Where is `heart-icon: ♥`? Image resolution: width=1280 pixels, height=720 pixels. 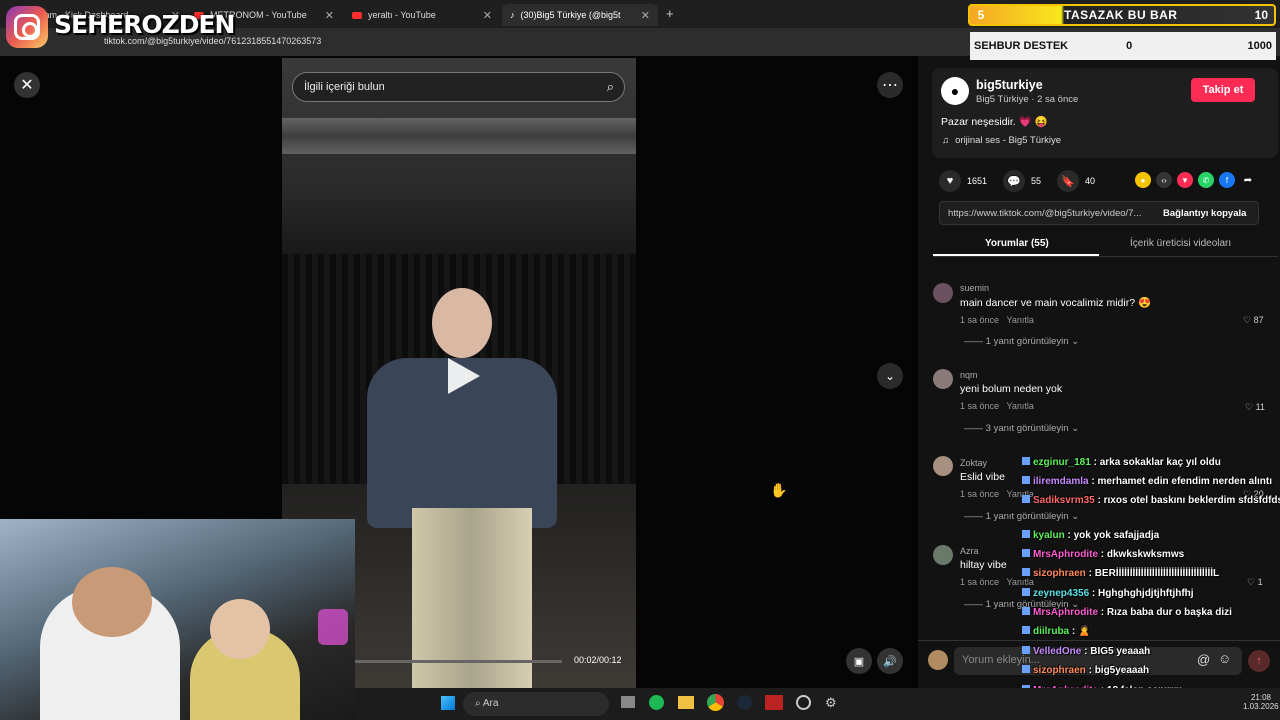
heart-icon: ♥ is located at coordinates (950, 181).